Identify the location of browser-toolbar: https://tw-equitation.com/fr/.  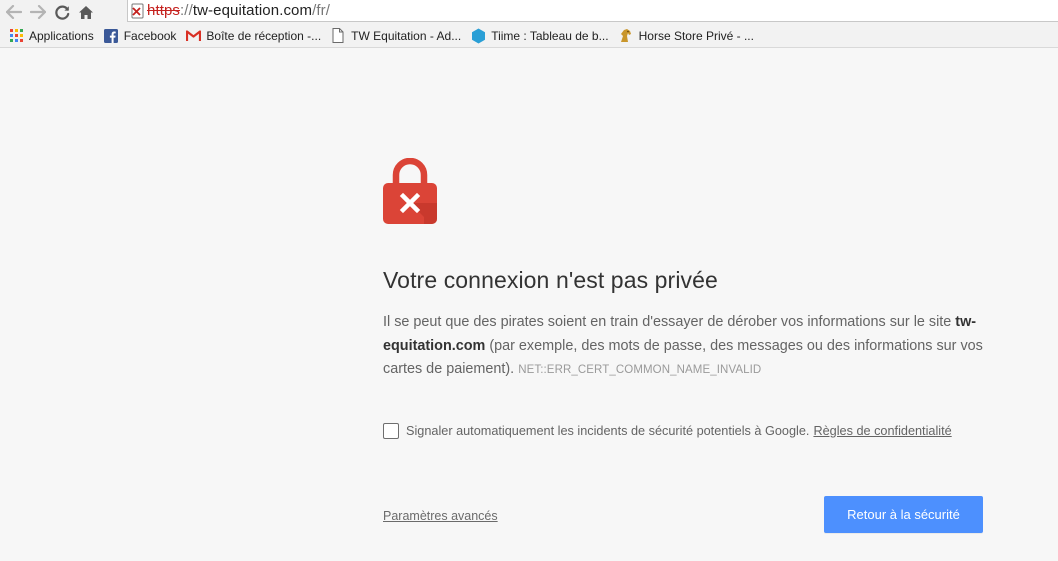
(529, 12).